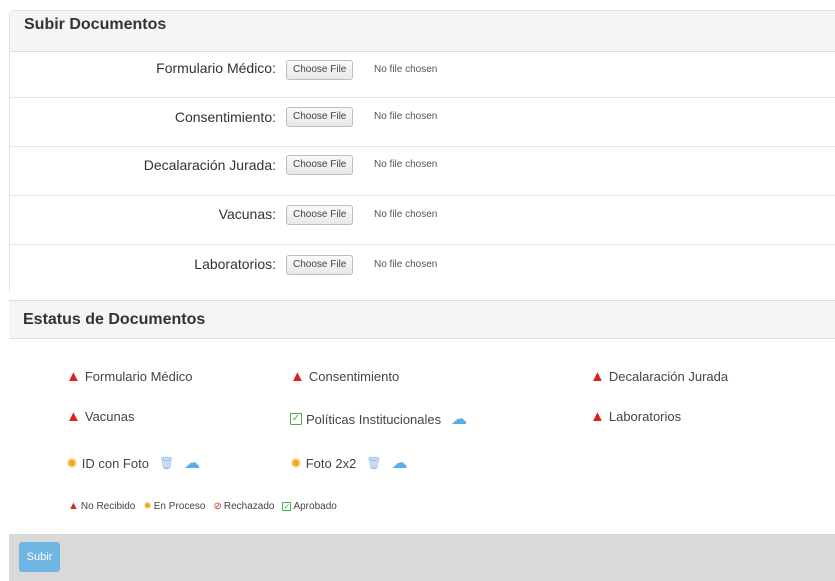 This screenshot has height=581, width=835. What do you see at coordinates (115, 463) in the screenshot?
I see `status-item-label: ID con Foto` at bounding box center [115, 463].